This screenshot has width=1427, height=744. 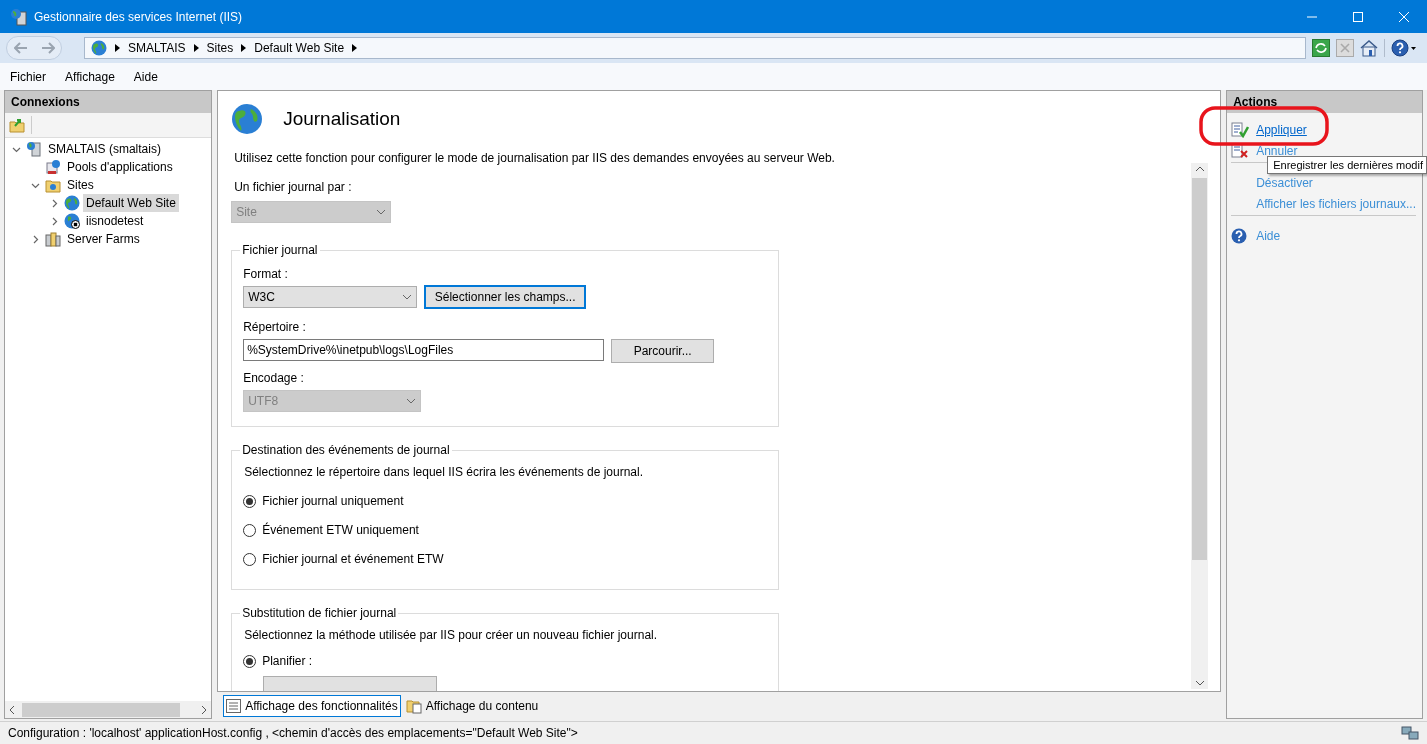 What do you see at coordinates (12, 709) in the screenshot?
I see `scroll-left-icon` at bounding box center [12, 709].